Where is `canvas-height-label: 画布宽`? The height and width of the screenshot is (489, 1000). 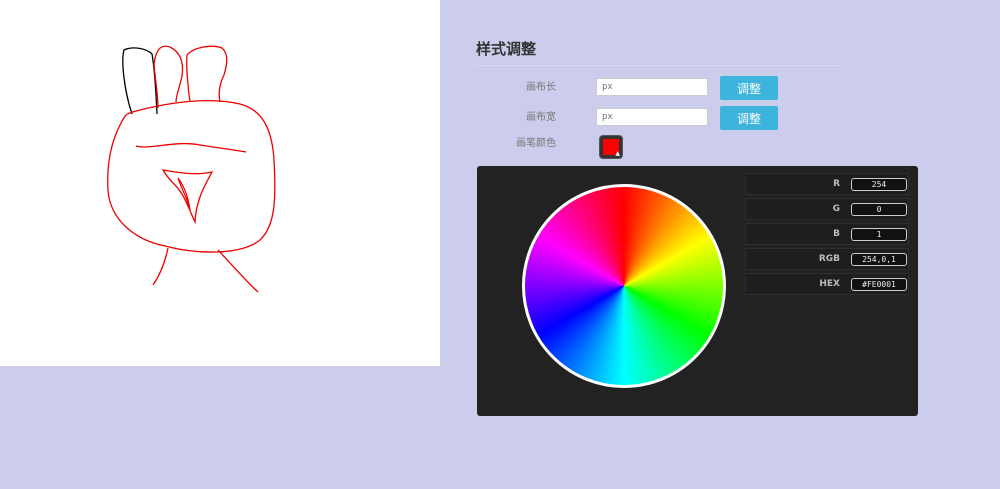
canvas-height-label: 画布宽 is located at coordinates (541, 117).